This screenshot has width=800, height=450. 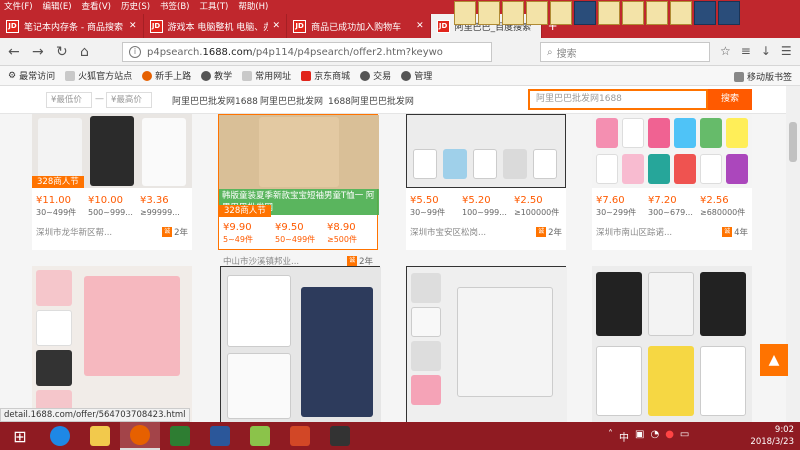 What do you see at coordinates (18, 7) in the screenshot?
I see `menu-file: 文件(F)` at bounding box center [18, 7].